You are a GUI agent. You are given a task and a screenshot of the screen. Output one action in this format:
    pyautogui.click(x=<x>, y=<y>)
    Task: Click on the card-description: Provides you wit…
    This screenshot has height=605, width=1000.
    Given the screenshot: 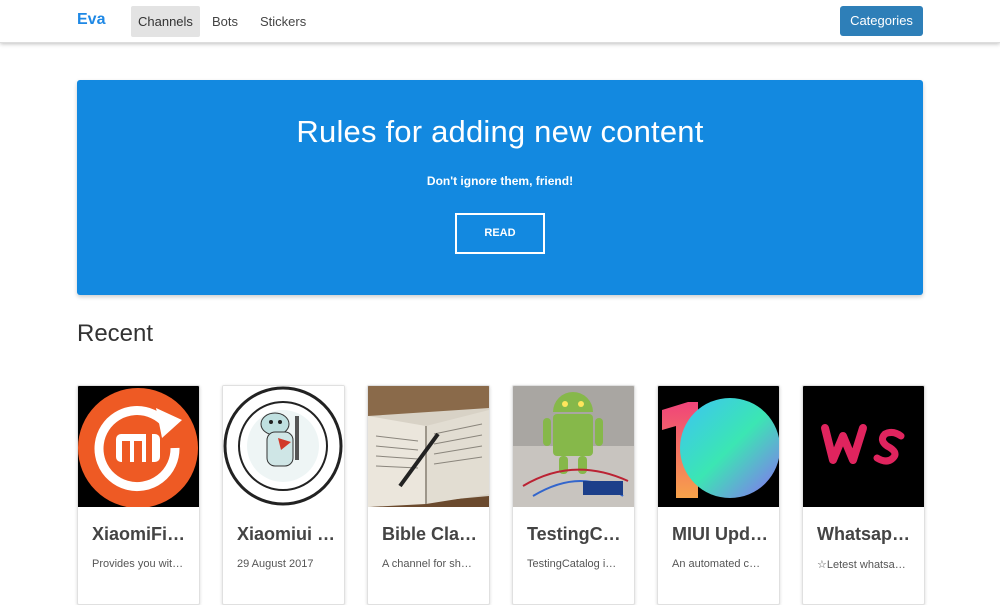 What is the action you would take?
    pyautogui.click(x=138, y=564)
    